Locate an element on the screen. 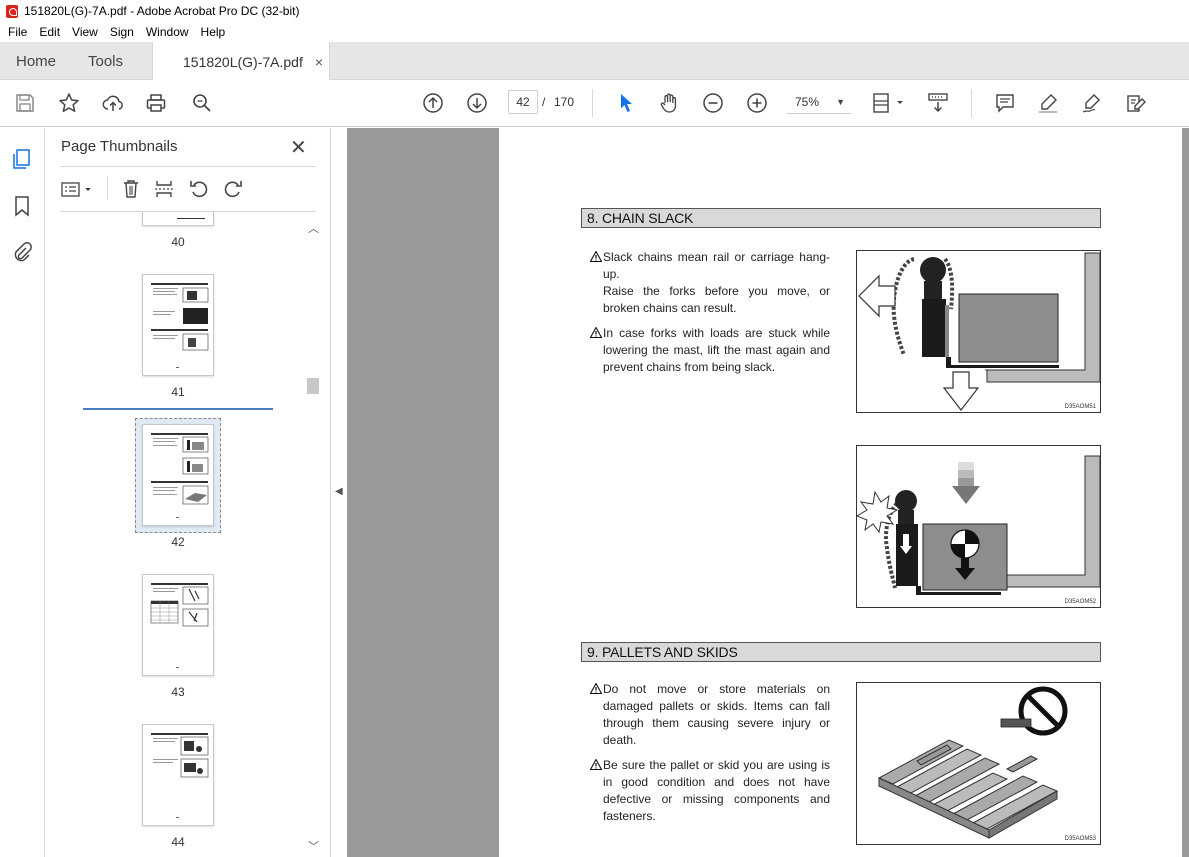 Image resolution: width=1189 pixels, height=857 pixels. delete-icon is located at coordinates (131, 189).